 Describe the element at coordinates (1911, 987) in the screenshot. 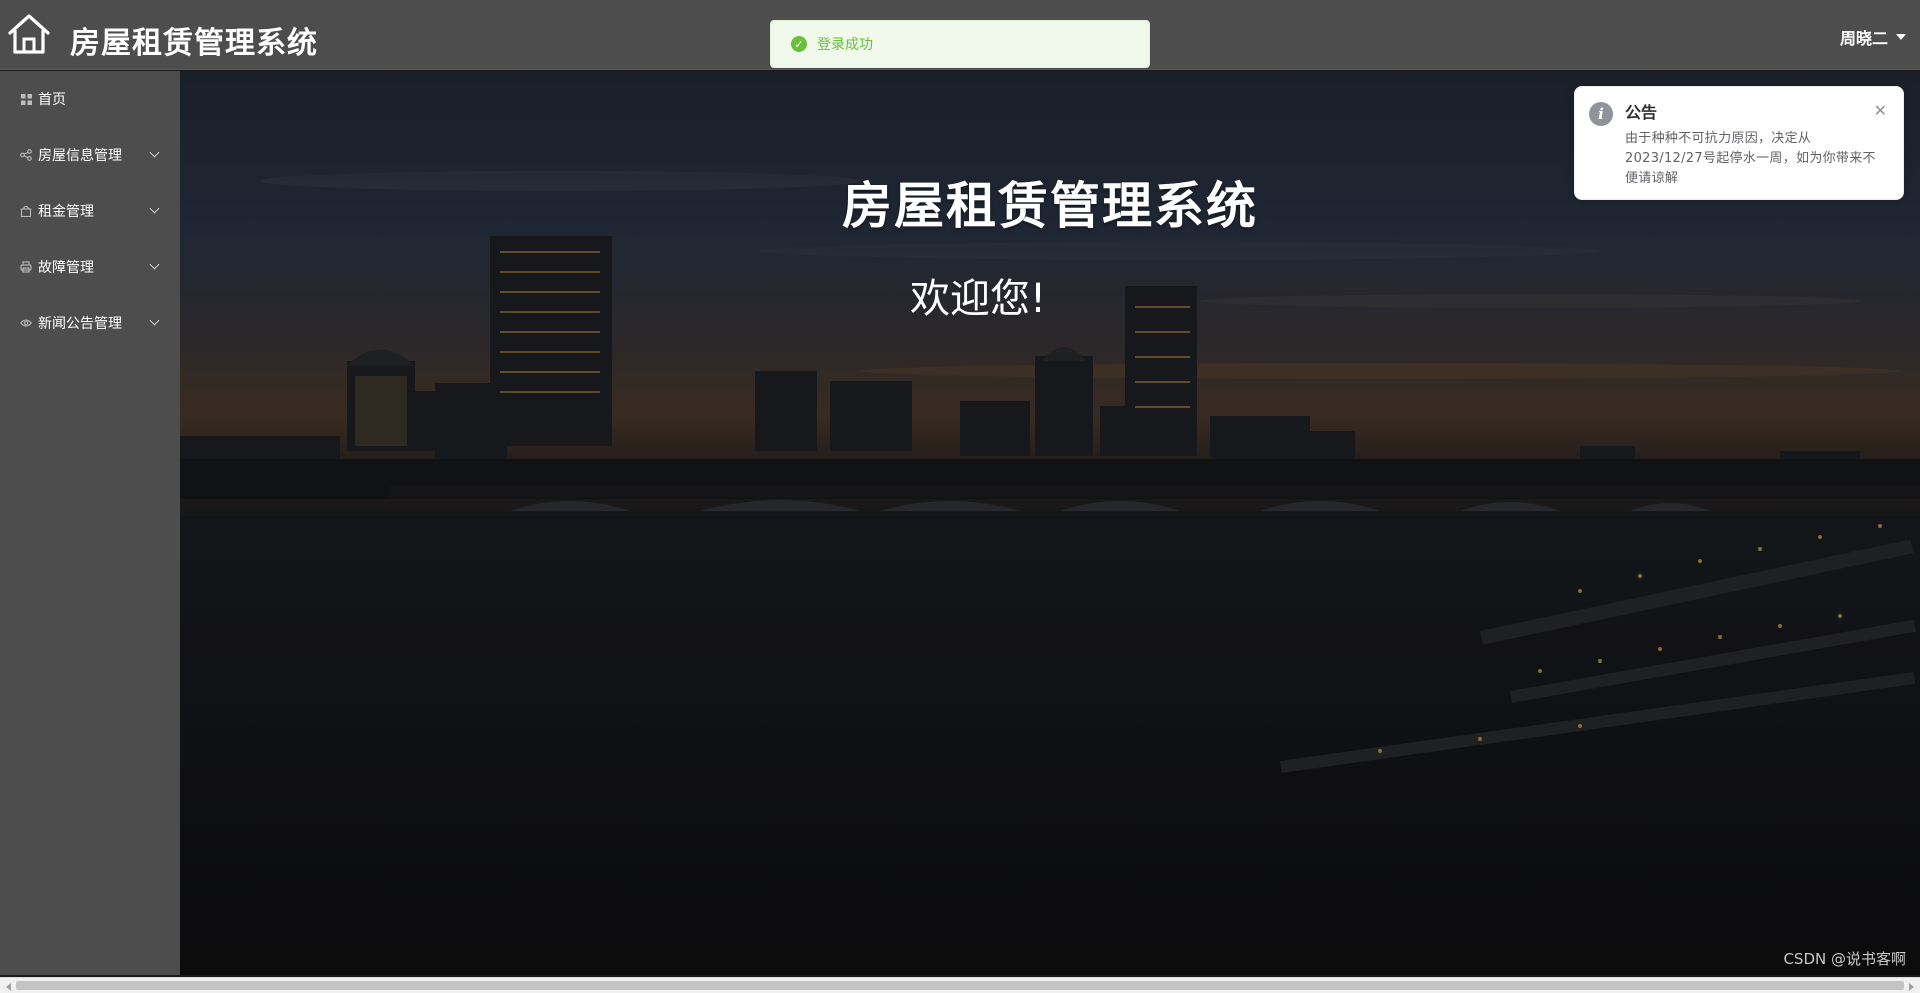

I see `scroll-right-icon` at that location.